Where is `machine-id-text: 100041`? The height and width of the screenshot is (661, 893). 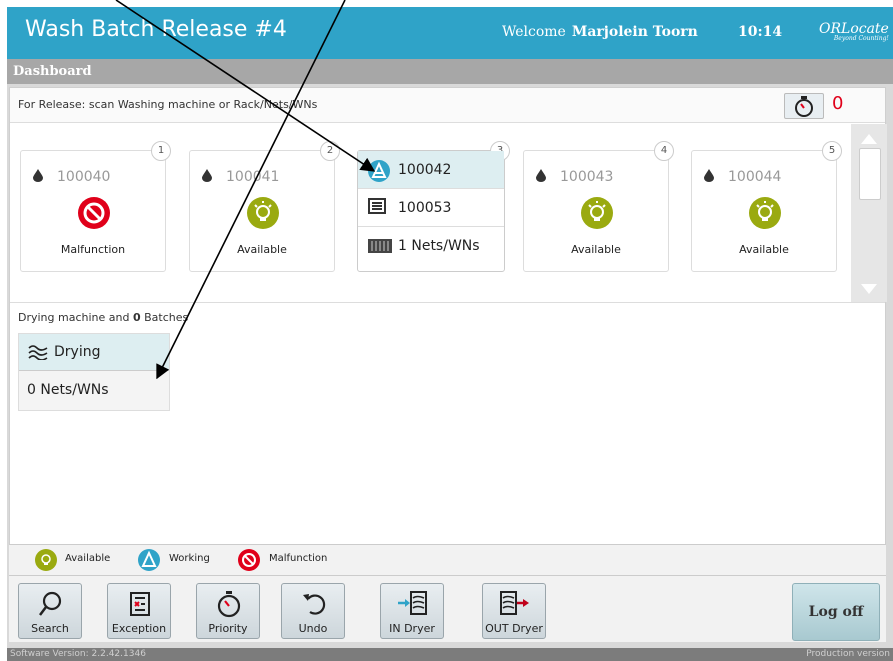 machine-id-text: 100041 is located at coordinates (253, 177).